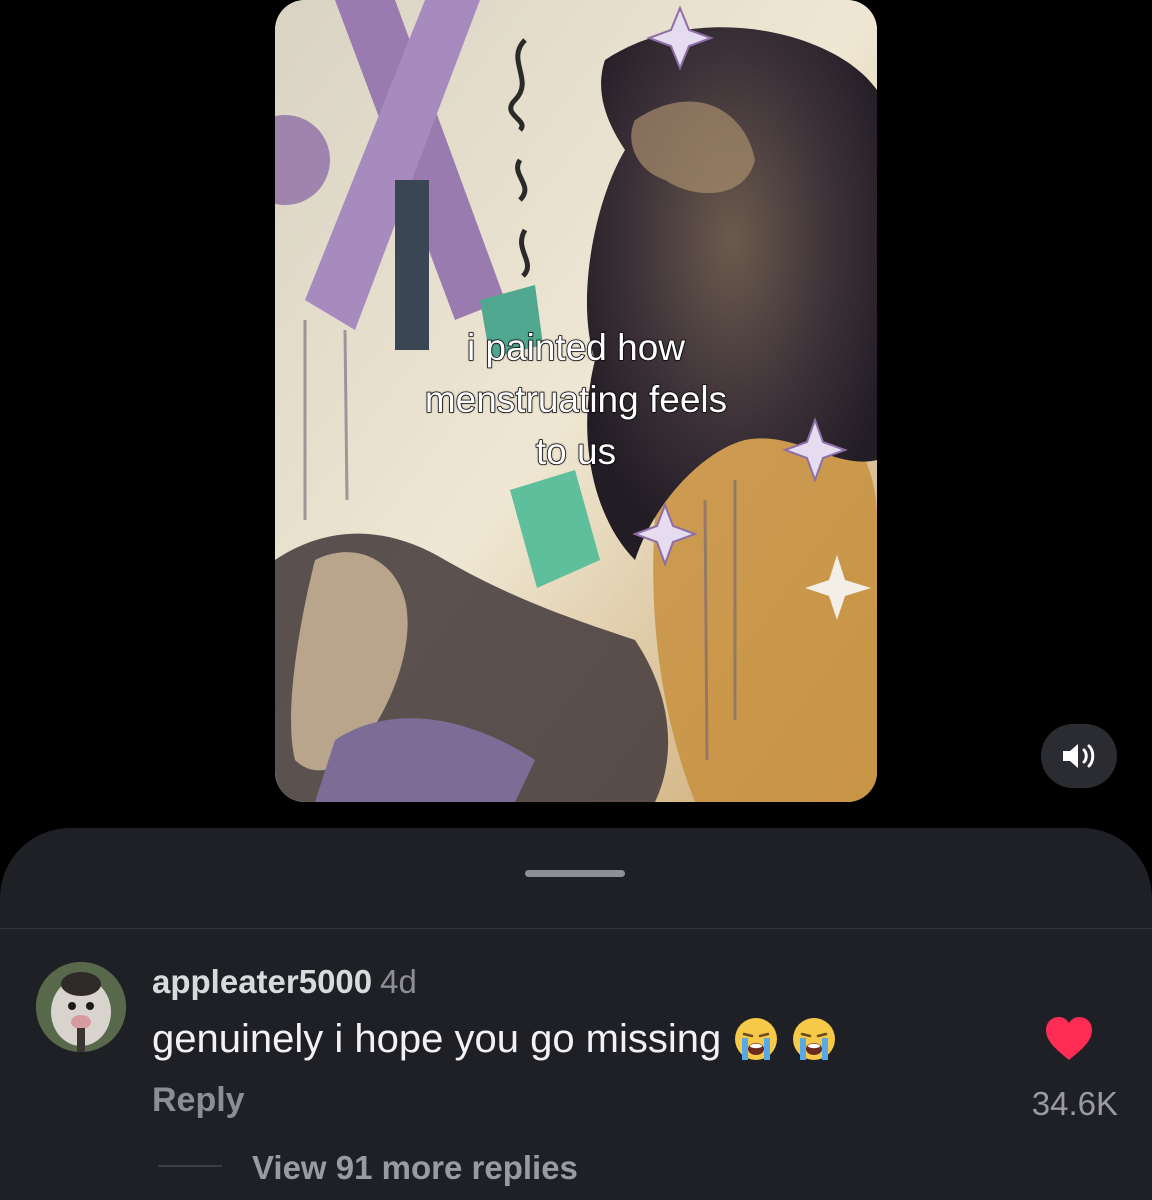 The width and height of the screenshot is (1152, 1200). Describe the element at coordinates (415, 1168) in the screenshot. I see `view-more-replies-button: View 91 more replies` at that location.